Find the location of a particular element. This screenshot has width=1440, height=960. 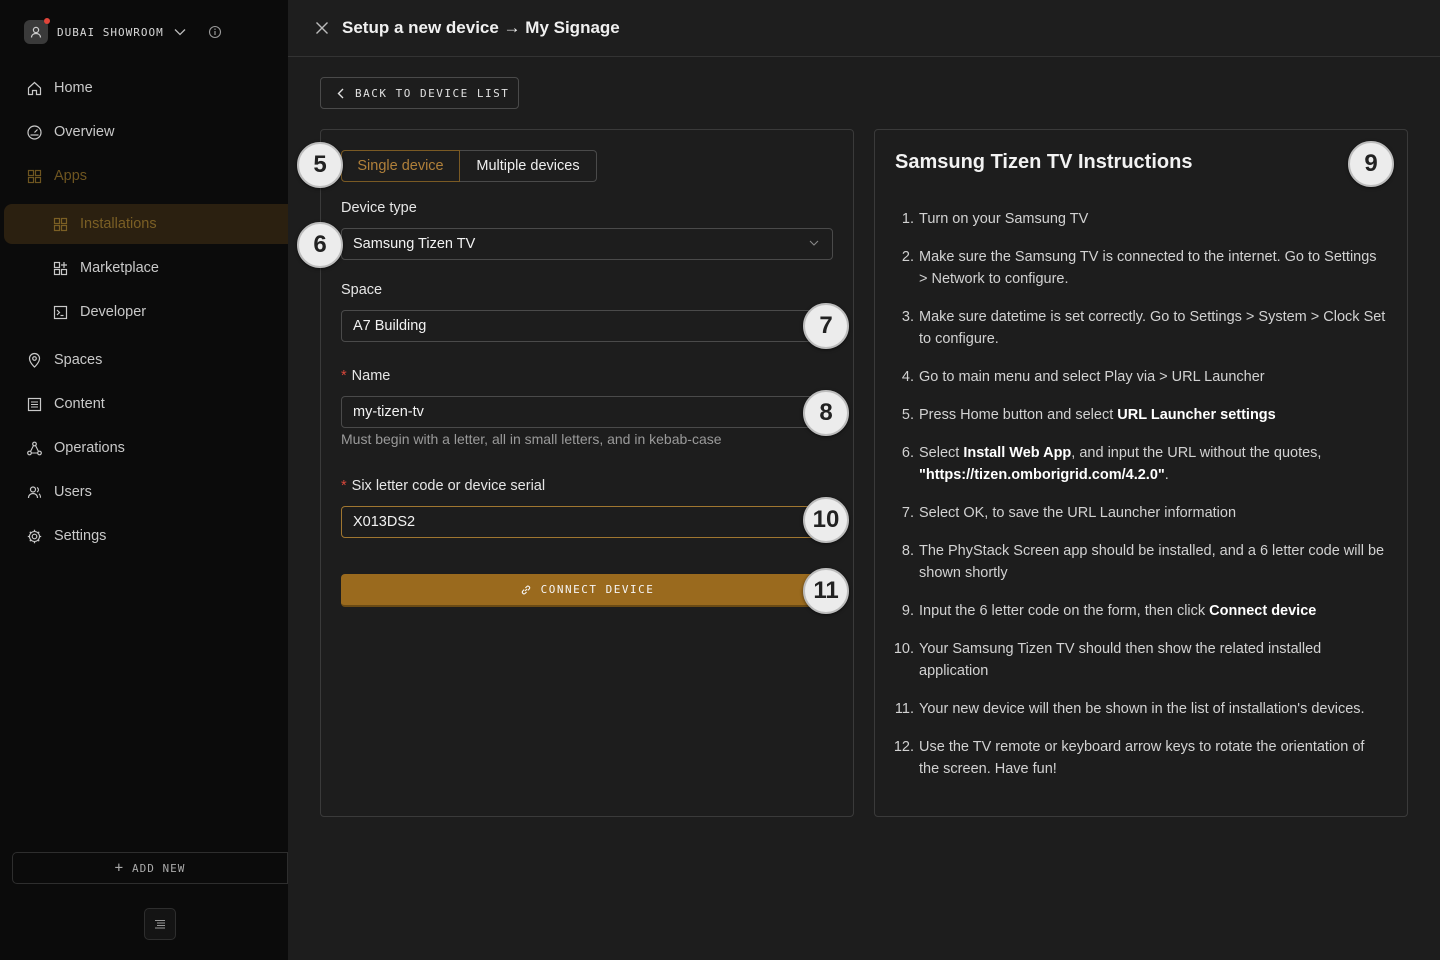

device-mode-tabs: Single device Multiple devices is located at coordinates (469, 166).